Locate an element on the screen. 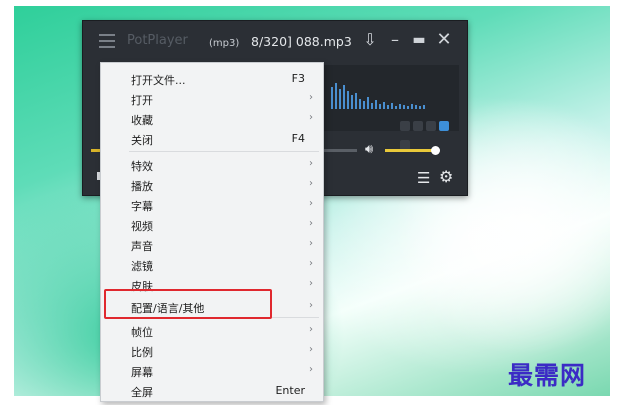 Image resolution: width=623 pixels, height=405 pixels. menu-item: 屏幕 › is located at coordinates (212, 371).